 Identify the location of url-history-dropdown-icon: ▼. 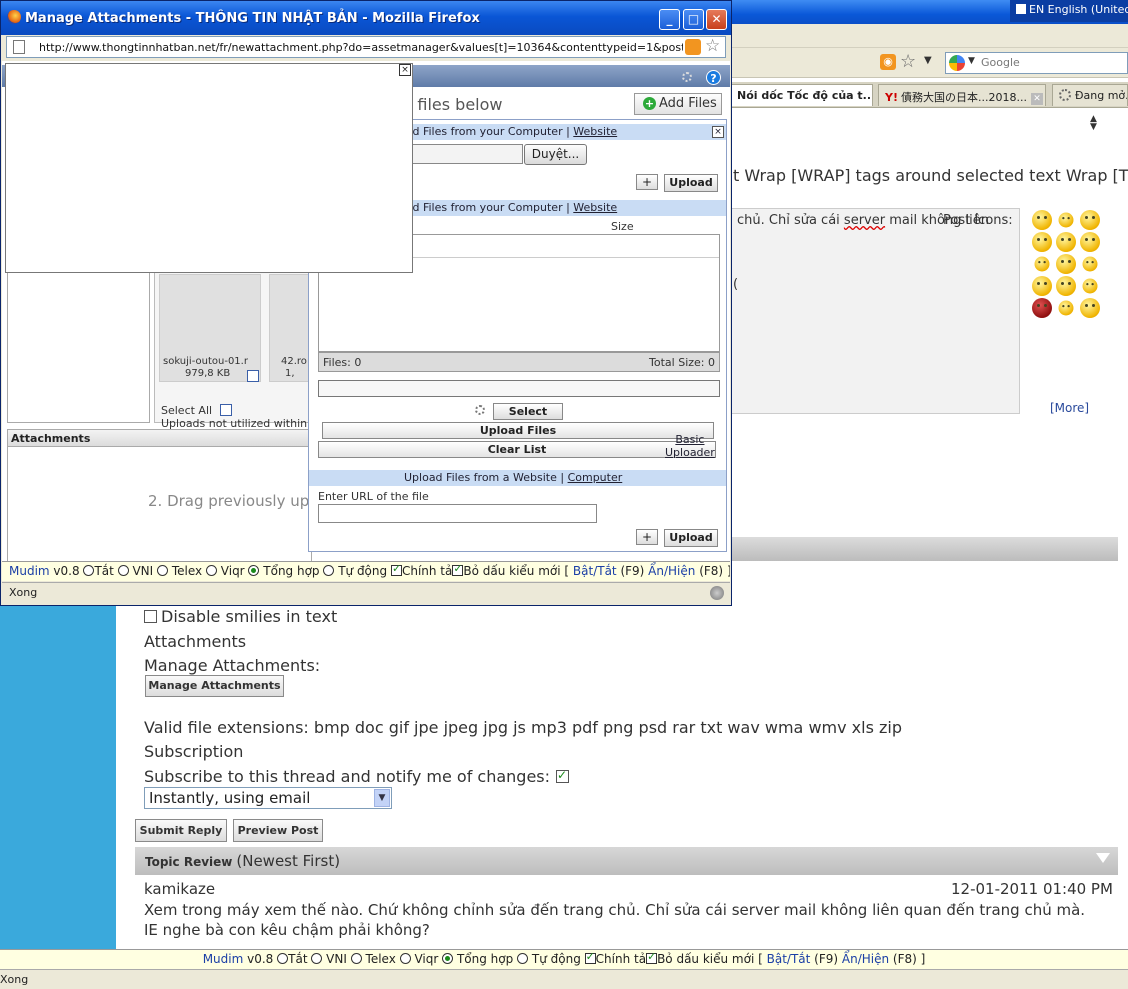
(928, 60).